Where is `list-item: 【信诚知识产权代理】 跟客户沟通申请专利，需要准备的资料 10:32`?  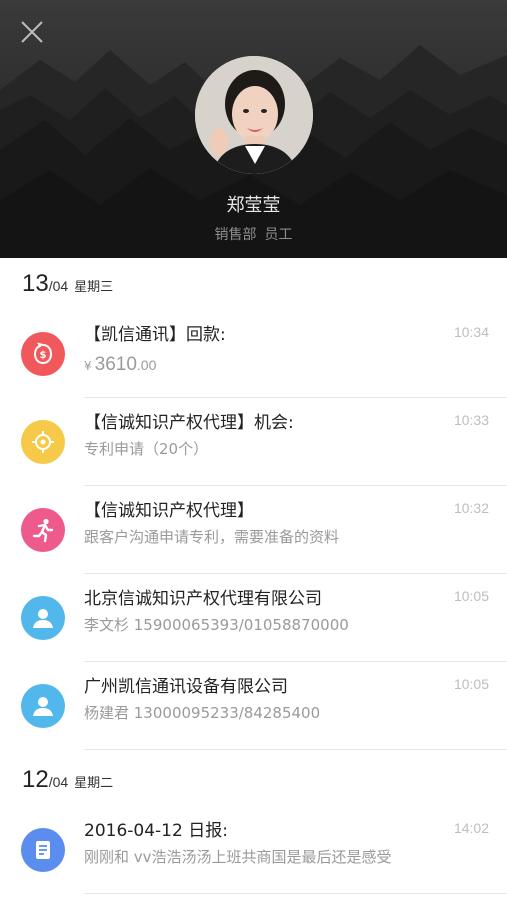 list-item: 【信诚知识产权代理】 跟客户沟通申请专利，需要准备的资料 10:32 is located at coordinates (253, 530).